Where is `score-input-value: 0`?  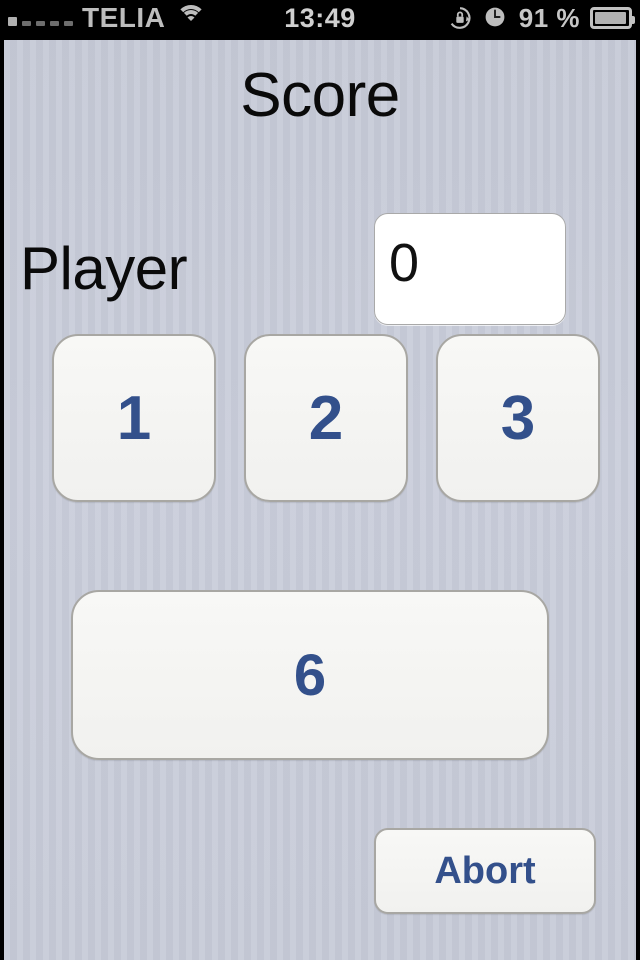 score-input-value: 0 is located at coordinates (404, 263).